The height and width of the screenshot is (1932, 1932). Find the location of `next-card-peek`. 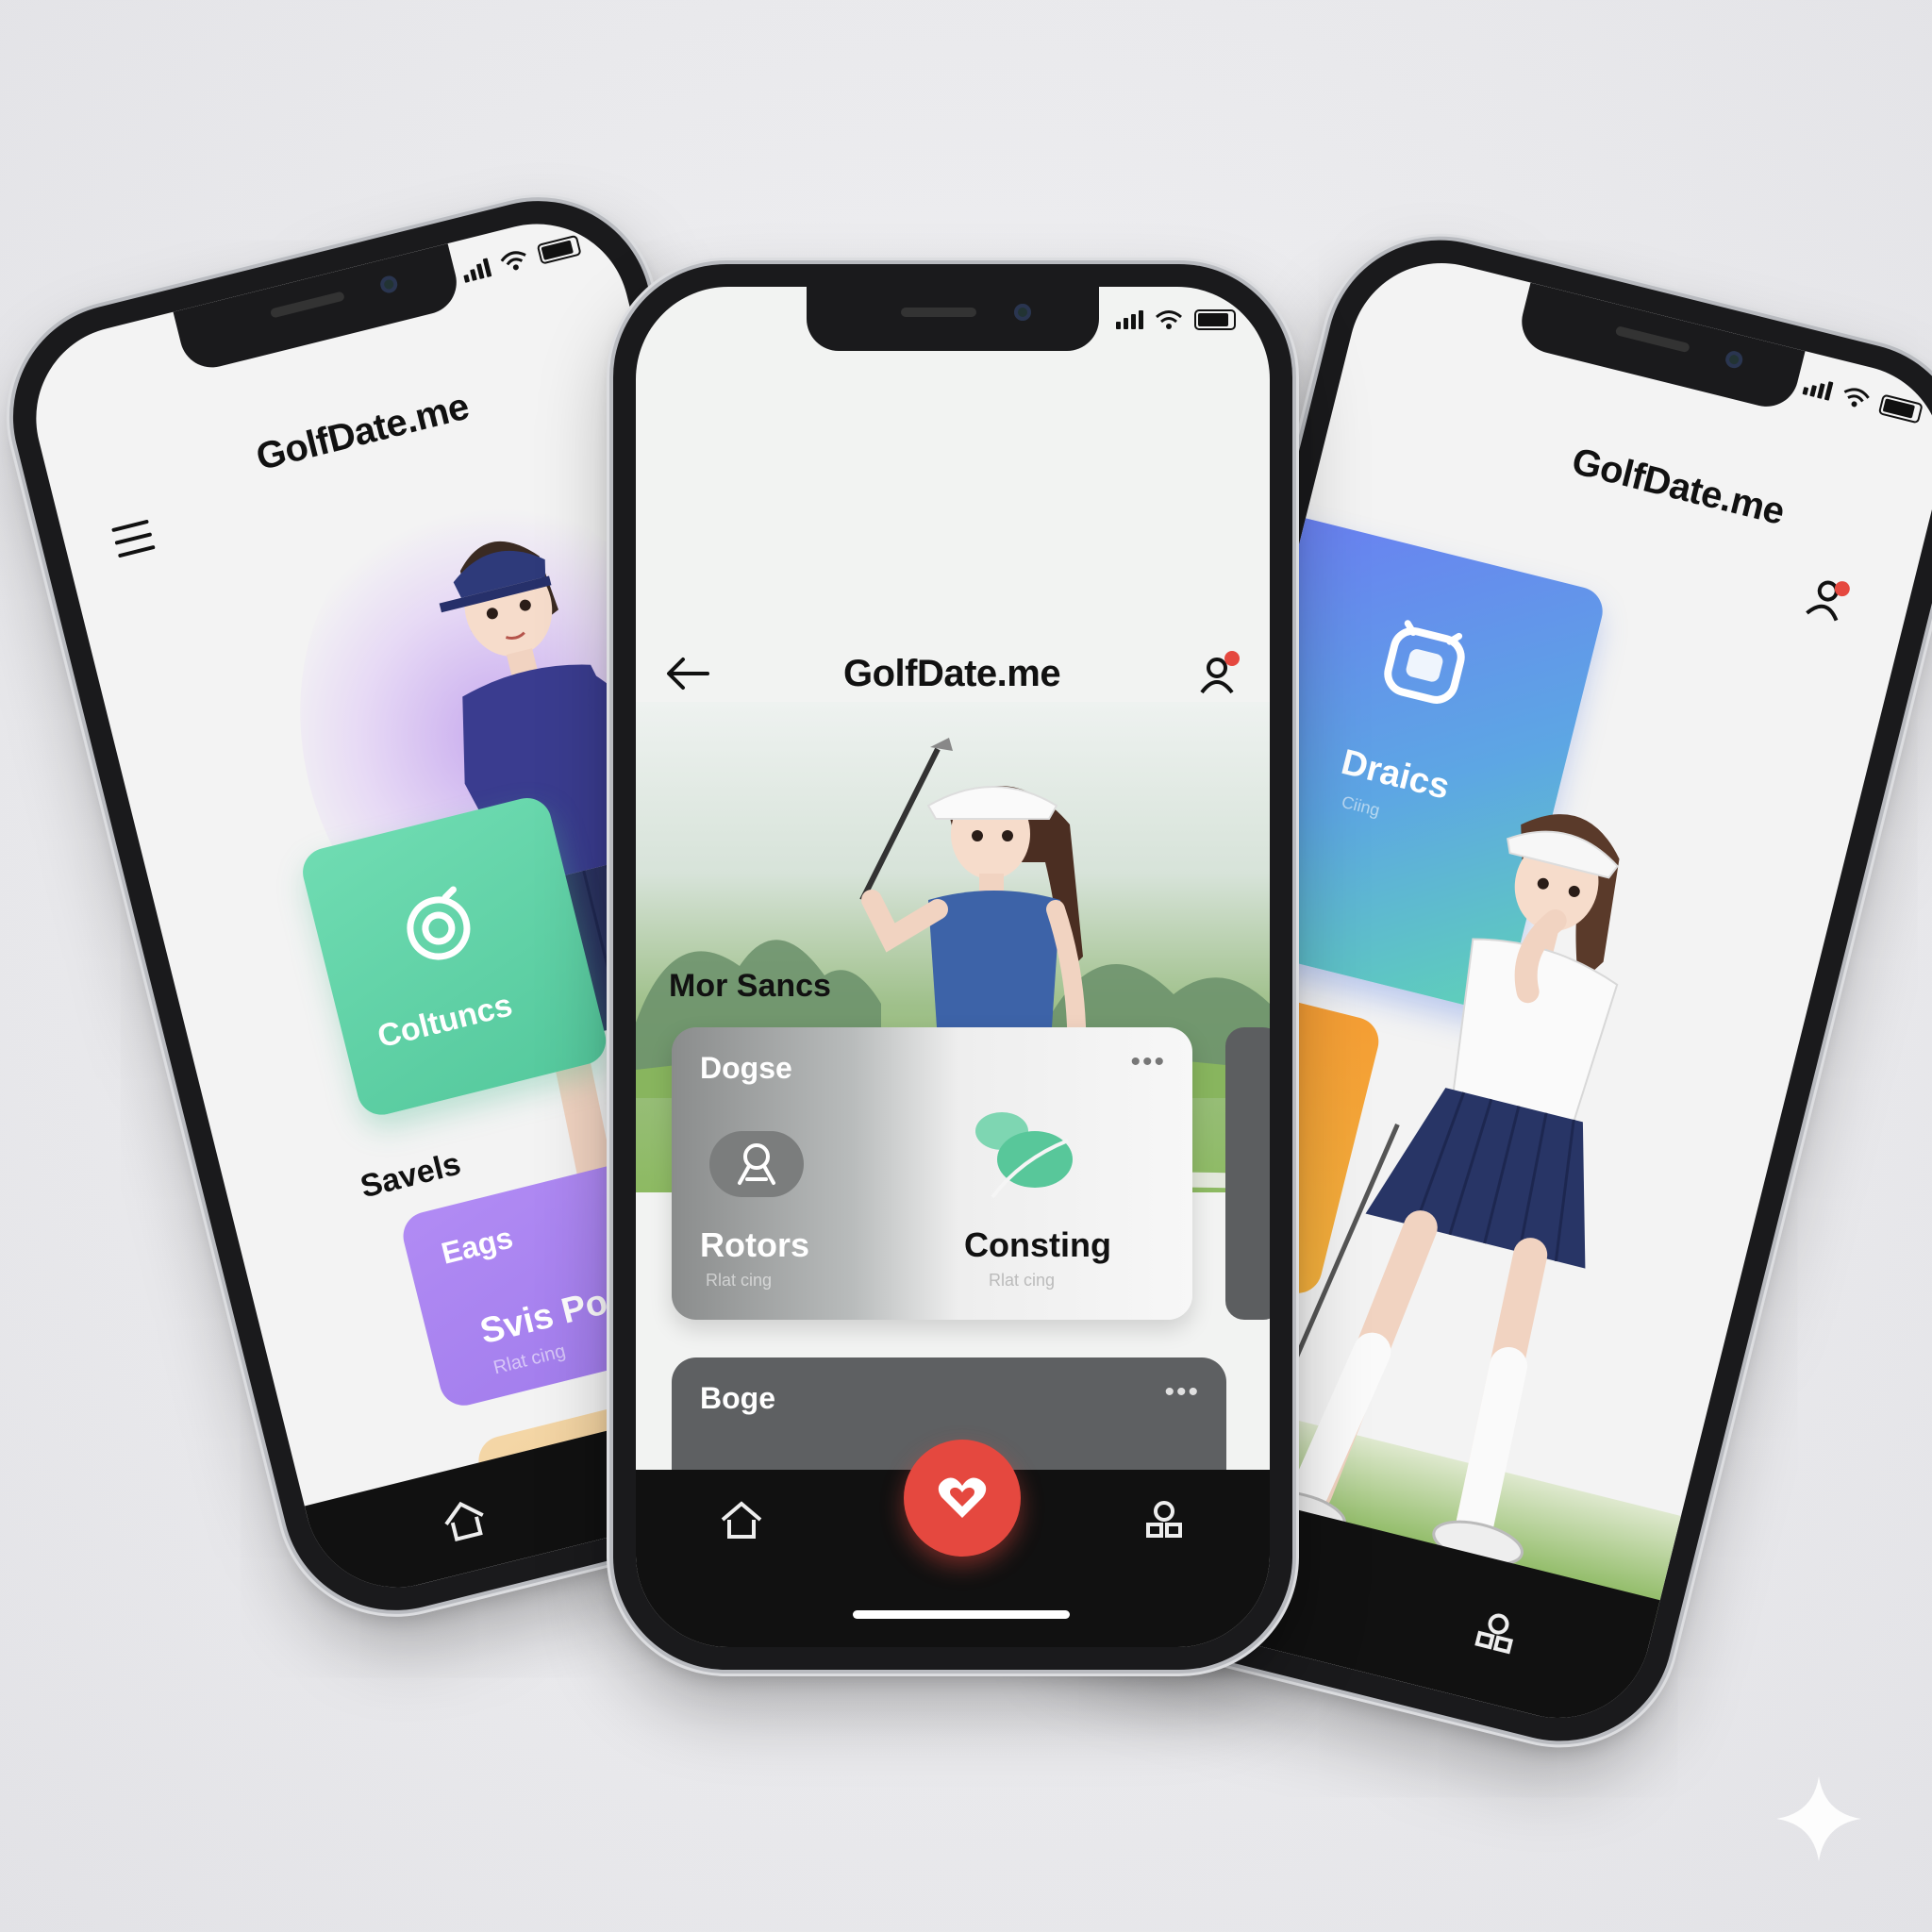

next-card-peek is located at coordinates (1248, 1174).